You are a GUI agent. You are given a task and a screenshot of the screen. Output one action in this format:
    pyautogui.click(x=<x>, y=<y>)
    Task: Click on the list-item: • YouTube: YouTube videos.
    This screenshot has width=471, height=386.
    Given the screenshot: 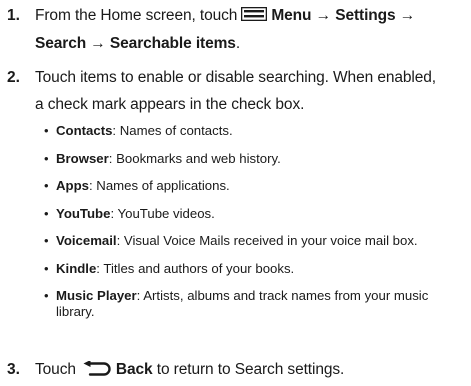 What is the action you would take?
    pyautogui.click(x=254, y=214)
    